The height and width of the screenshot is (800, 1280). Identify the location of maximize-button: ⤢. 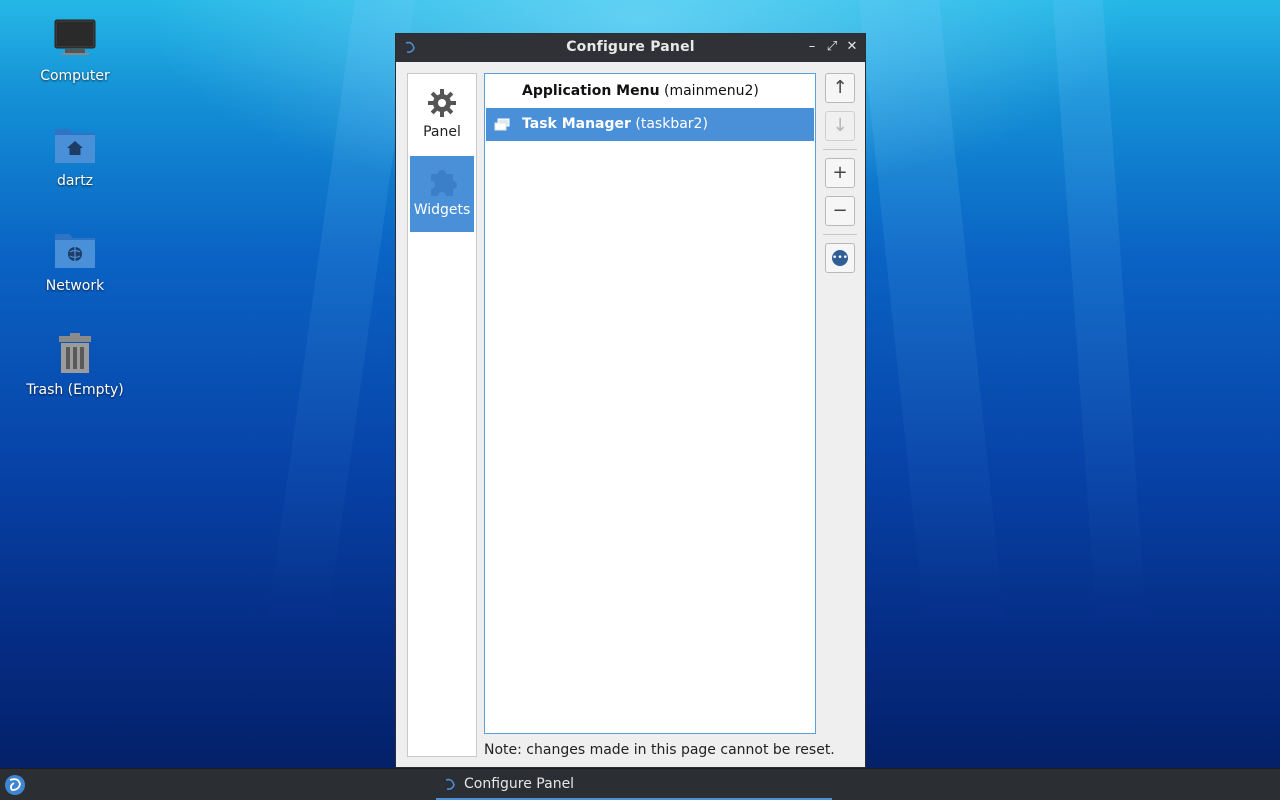
(832, 47).